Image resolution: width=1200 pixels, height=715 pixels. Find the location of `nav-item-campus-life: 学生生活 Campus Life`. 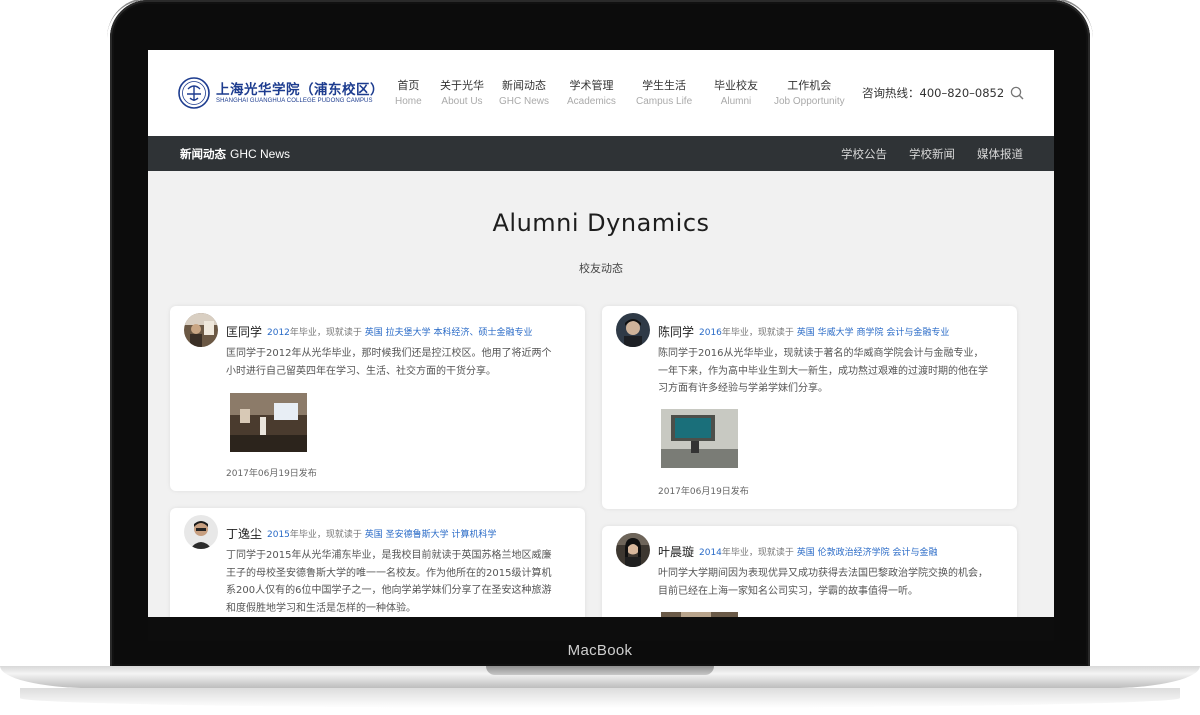

nav-item-campus-life: 学生生活 Campus Life is located at coordinates (664, 93).